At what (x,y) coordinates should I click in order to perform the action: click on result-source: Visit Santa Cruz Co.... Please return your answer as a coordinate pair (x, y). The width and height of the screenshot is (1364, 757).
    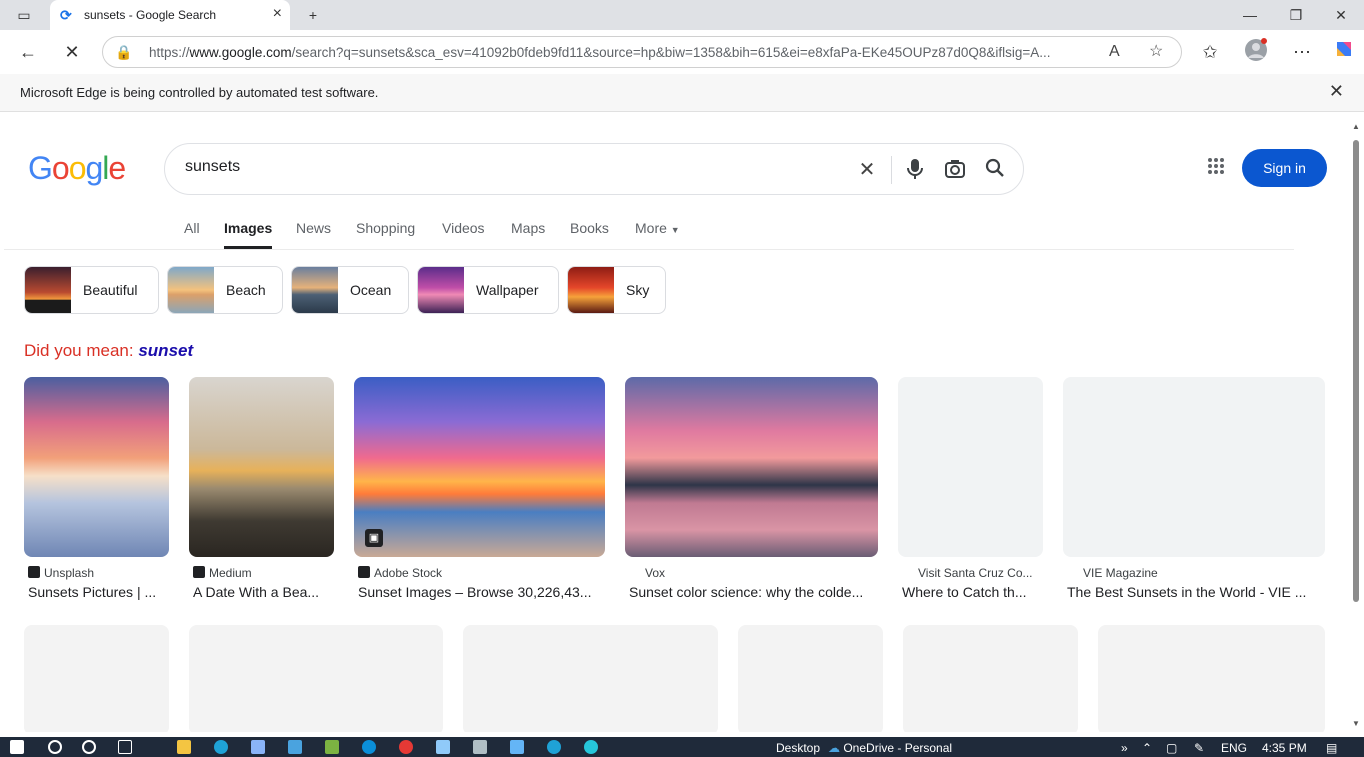
    Looking at the image, I should click on (980, 573).